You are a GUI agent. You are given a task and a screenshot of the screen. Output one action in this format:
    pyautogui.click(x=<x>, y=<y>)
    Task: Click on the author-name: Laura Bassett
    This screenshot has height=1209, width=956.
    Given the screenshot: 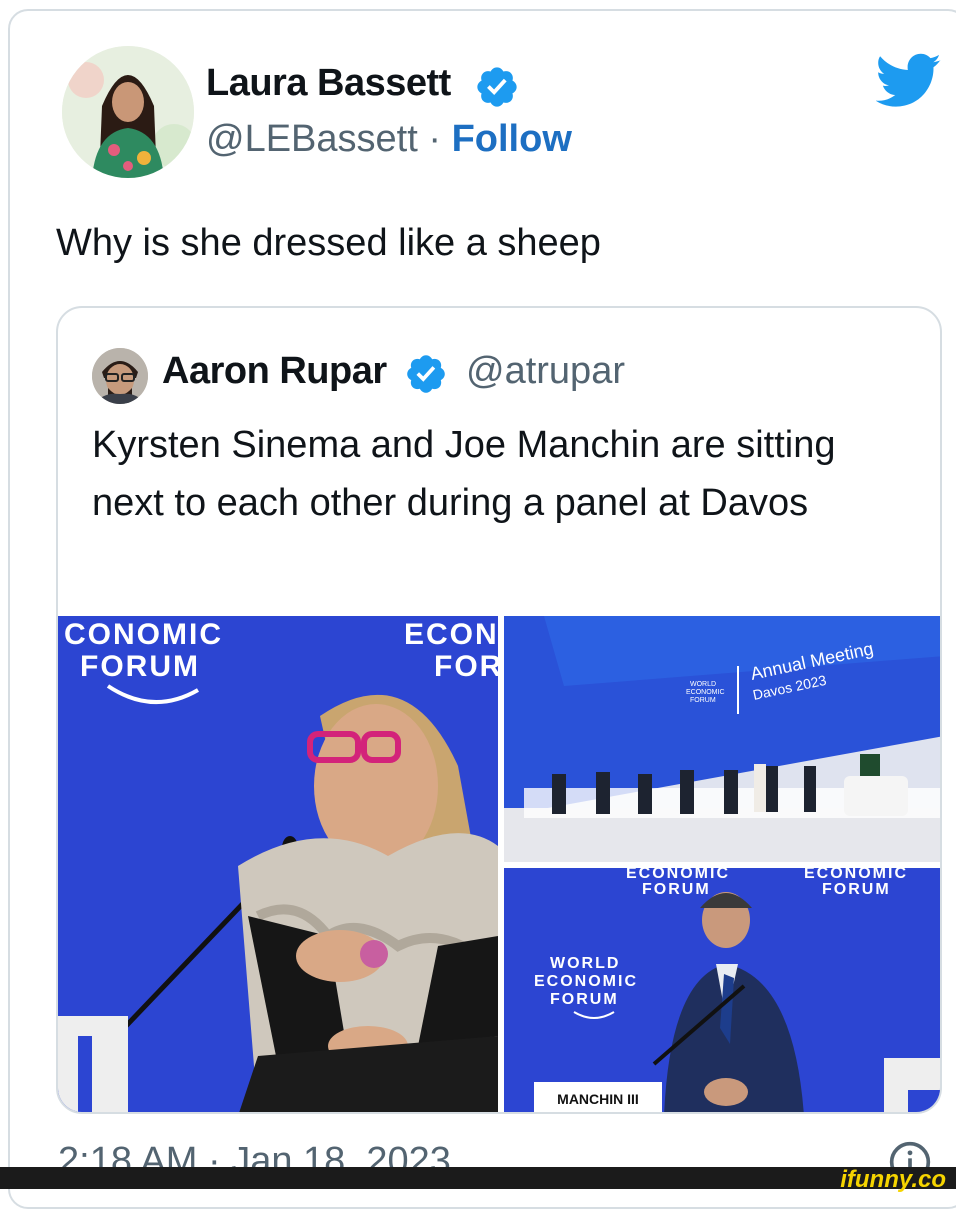 What is the action you would take?
    pyautogui.click(x=328, y=83)
    